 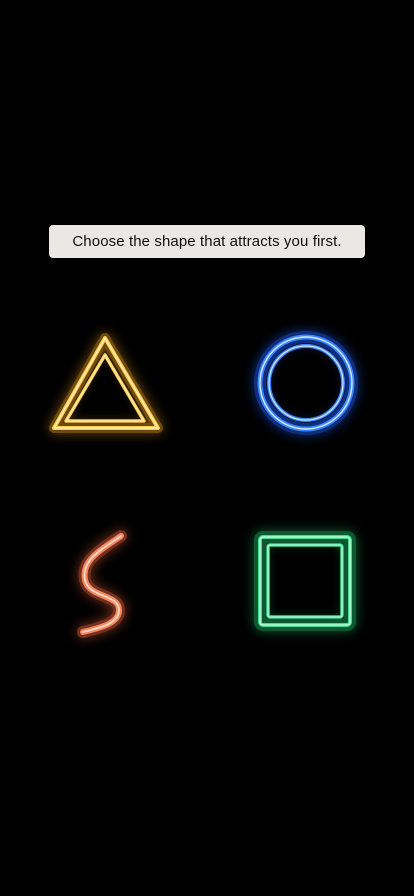 I want to click on triangle-option, so click(x=105, y=387).